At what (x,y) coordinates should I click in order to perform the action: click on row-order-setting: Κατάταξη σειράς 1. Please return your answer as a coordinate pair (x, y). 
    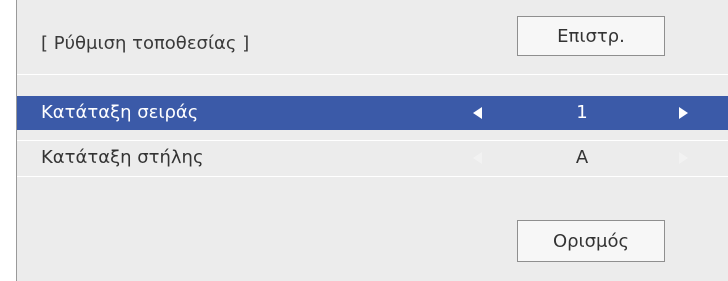
    Looking at the image, I should click on (372, 113).